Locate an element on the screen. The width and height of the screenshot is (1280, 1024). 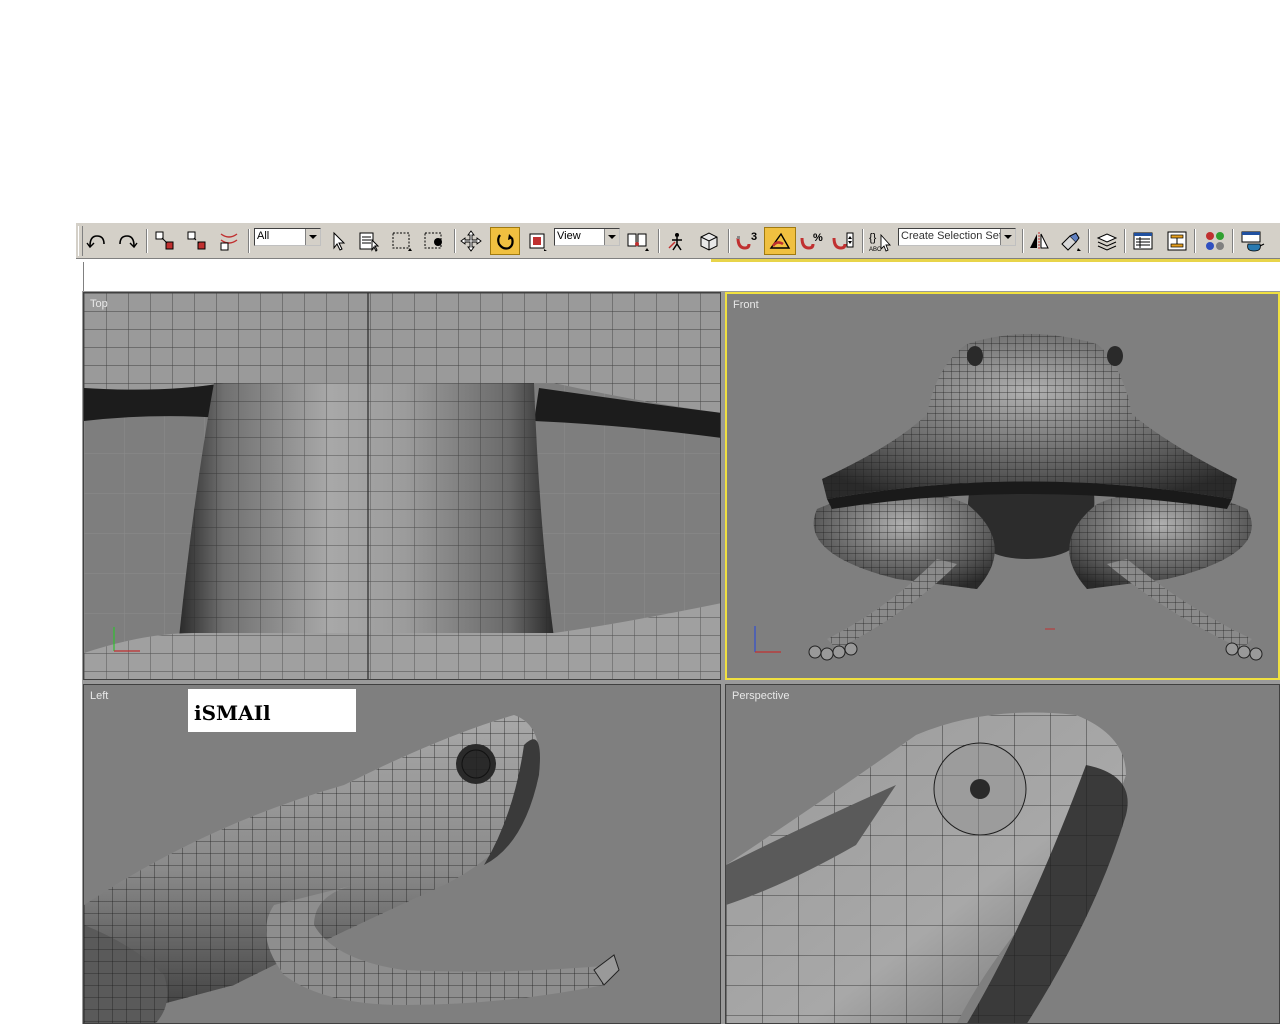
link-icon is located at coordinates (164, 240).